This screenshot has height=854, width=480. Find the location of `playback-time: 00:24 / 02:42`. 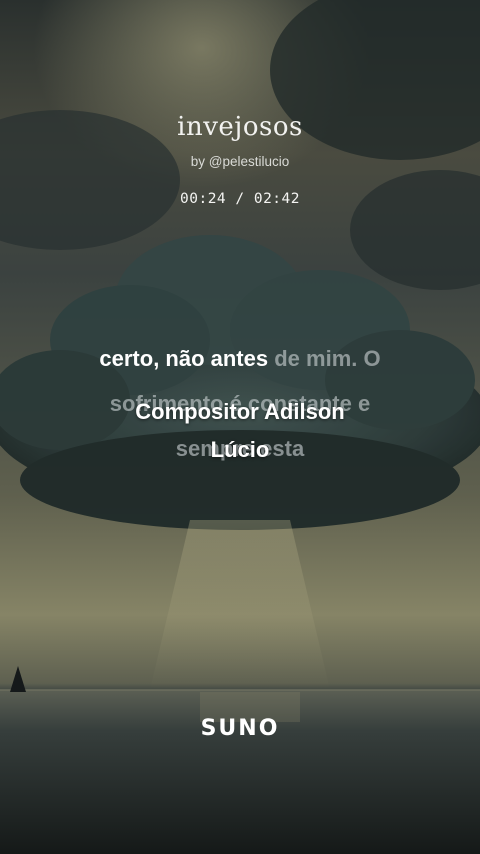

playback-time: 00:24 / 02:42 is located at coordinates (240, 199).